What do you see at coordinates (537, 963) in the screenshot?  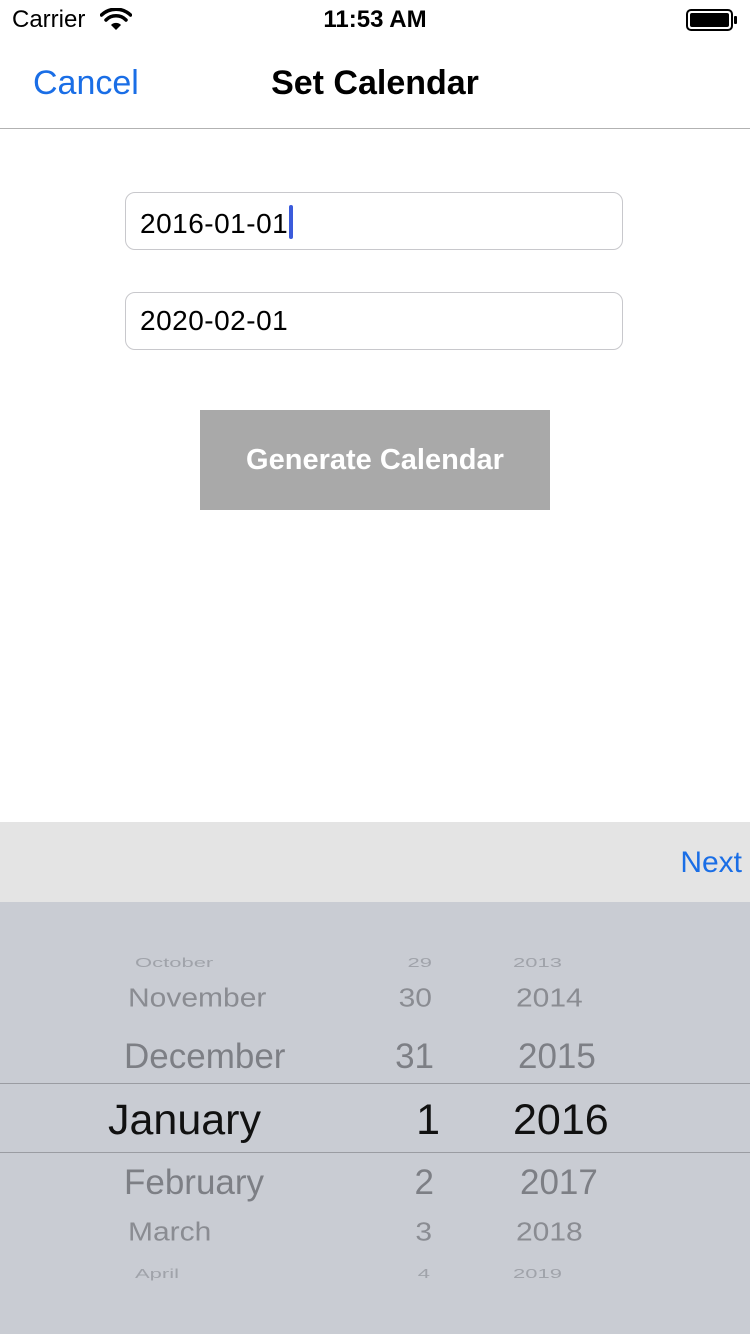 I see `picker-year-item: 2013` at bounding box center [537, 963].